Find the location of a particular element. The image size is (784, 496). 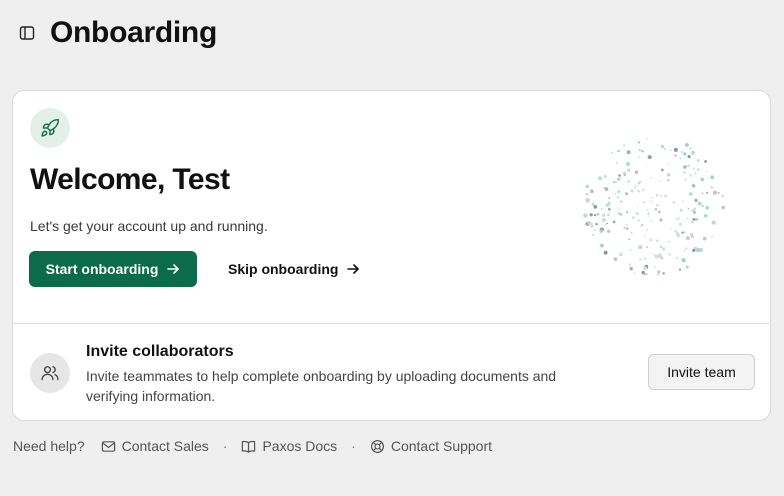

paxos-docs-label: Paxos Docs is located at coordinates (300, 446).